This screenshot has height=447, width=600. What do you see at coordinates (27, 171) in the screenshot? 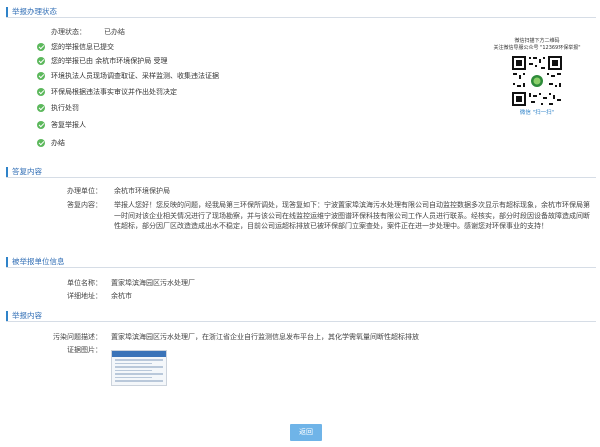
I see `section-title: 答复内容` at bounding box center [27, 171].